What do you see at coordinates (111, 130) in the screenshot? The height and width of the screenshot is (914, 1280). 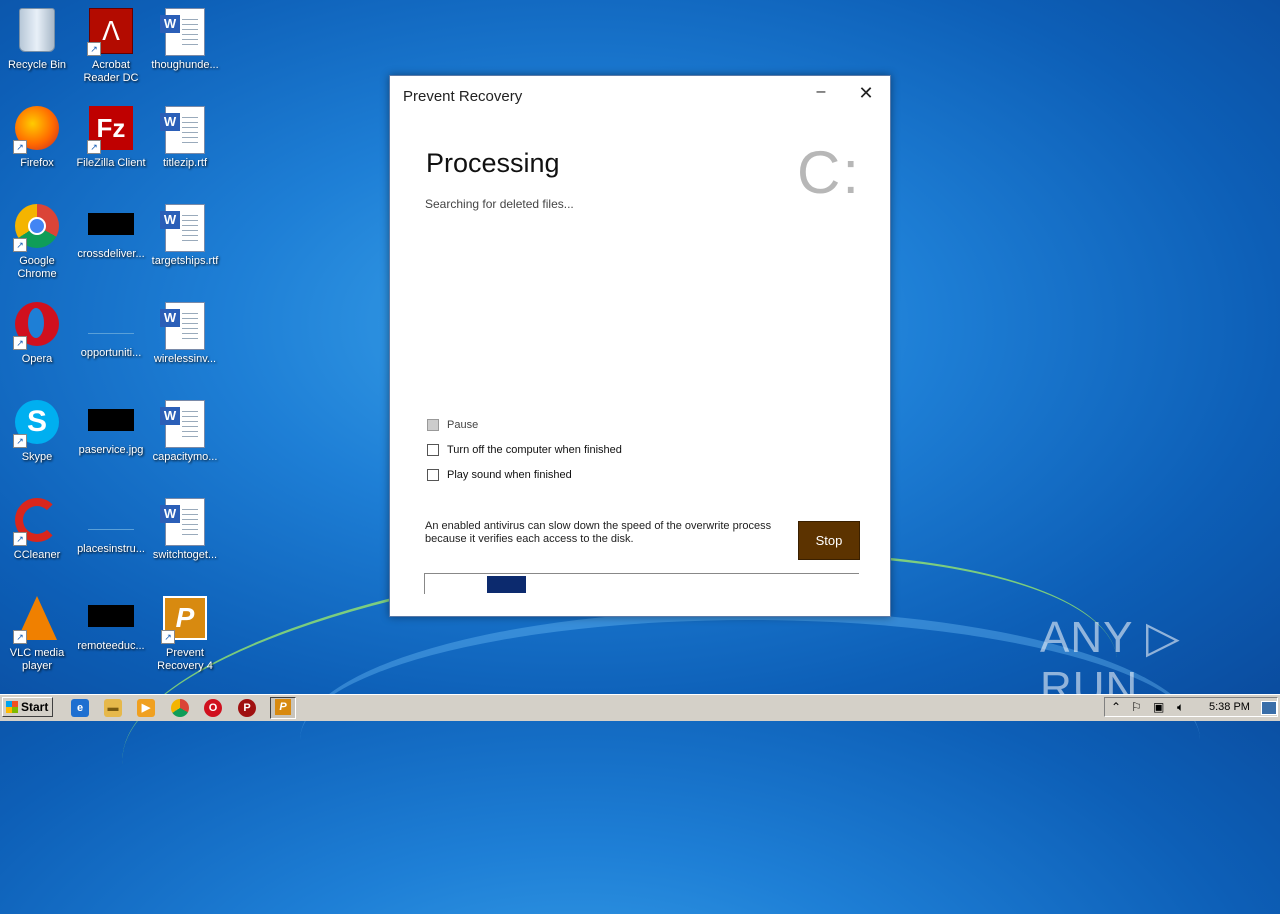 I see `filezilla-icon: Fz ↗` at bounding box center [111, 130].